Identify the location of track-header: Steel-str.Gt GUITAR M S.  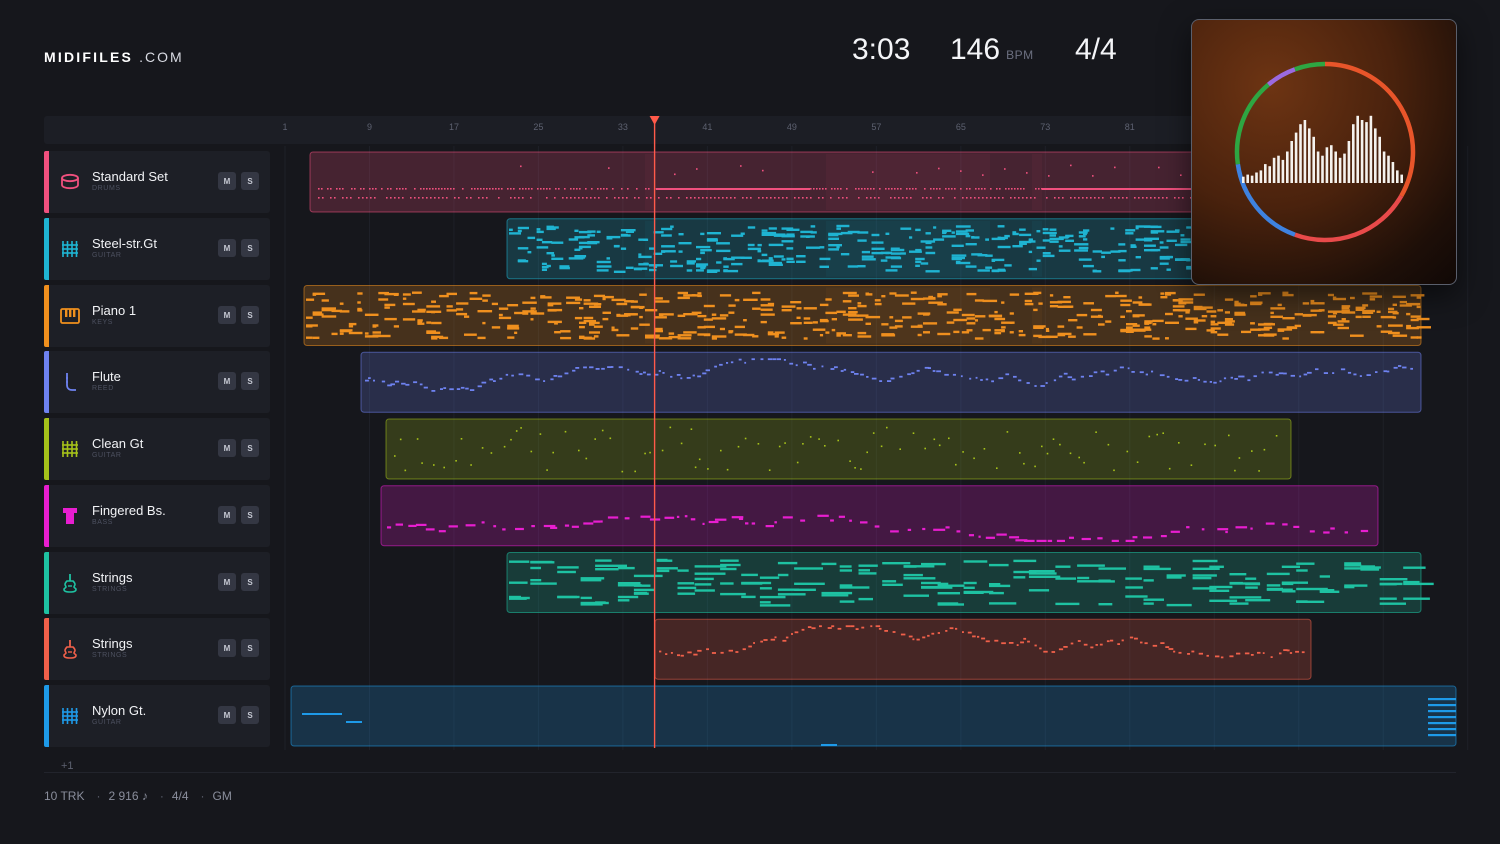
(157, 249).